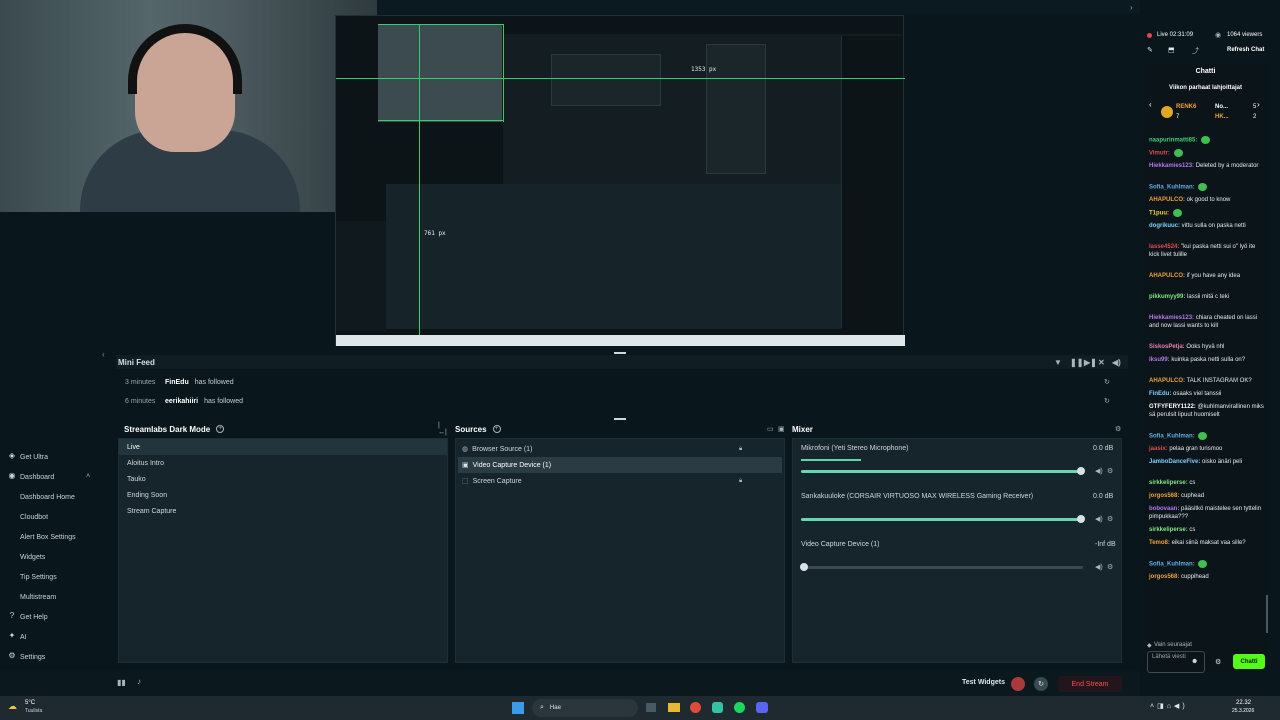 Image resolution: width=1280 pixels, height=720 pixels. I want to click on source-item: ▣ Video Capture Device (1), so click(620, 465).